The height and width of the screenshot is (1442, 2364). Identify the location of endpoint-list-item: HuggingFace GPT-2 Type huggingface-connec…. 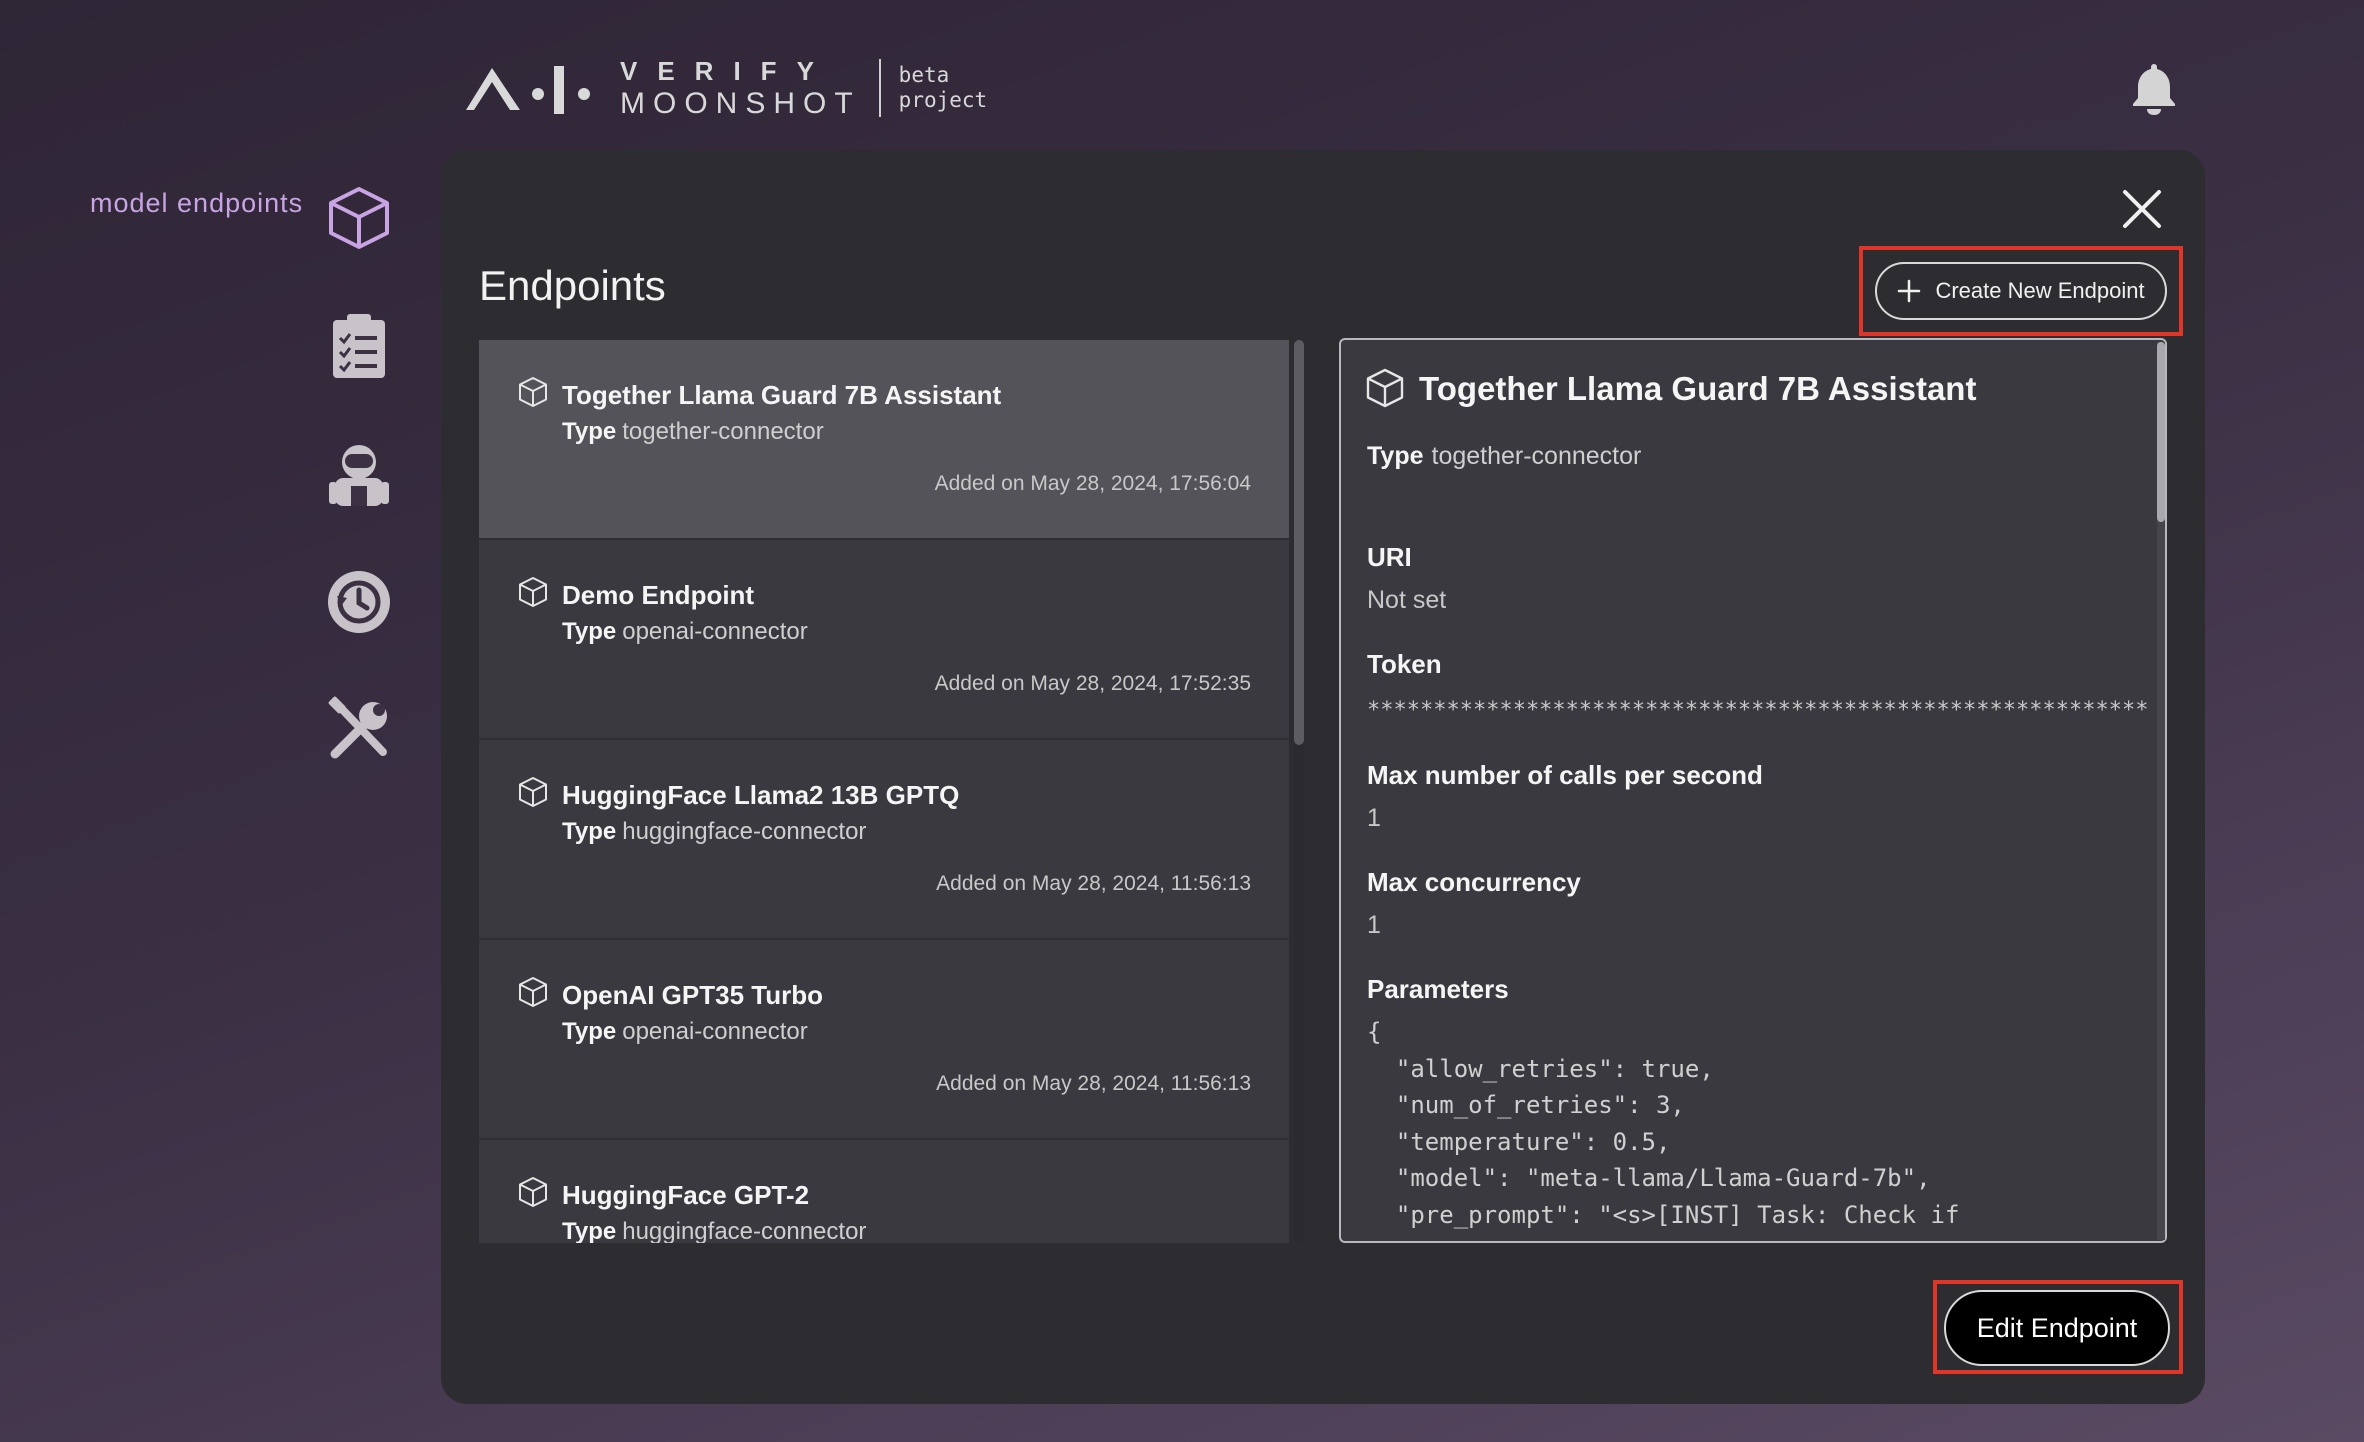
(884, 1191).